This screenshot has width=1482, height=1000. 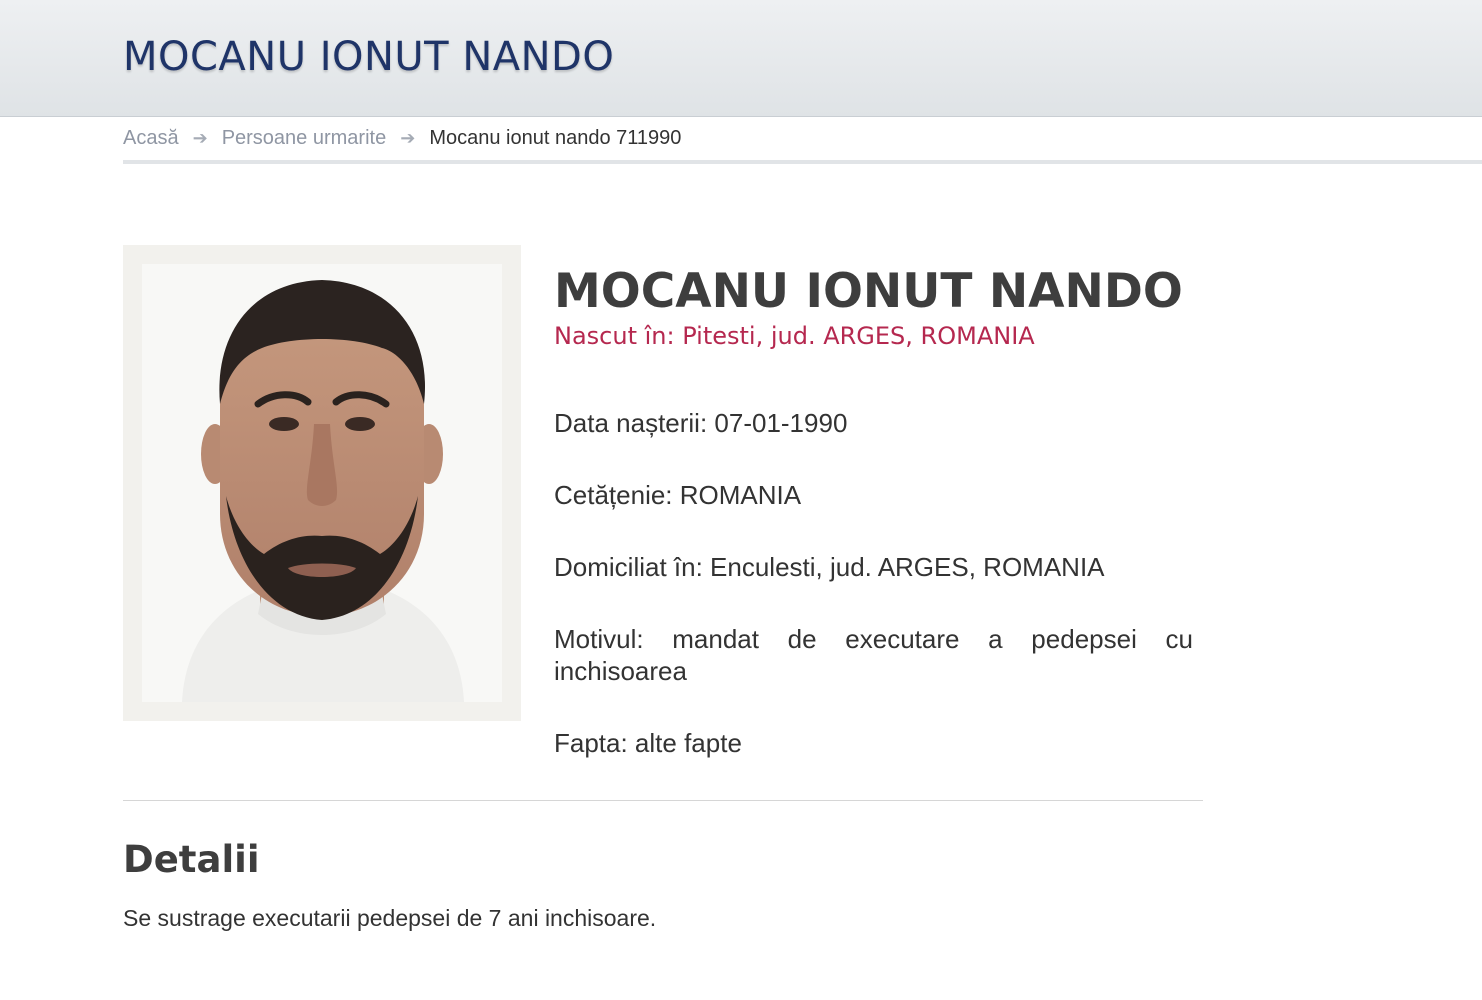 I want to click on breadcrumb-wanted-persons-link: Persoane urmarite, so click(x=304, y=138).